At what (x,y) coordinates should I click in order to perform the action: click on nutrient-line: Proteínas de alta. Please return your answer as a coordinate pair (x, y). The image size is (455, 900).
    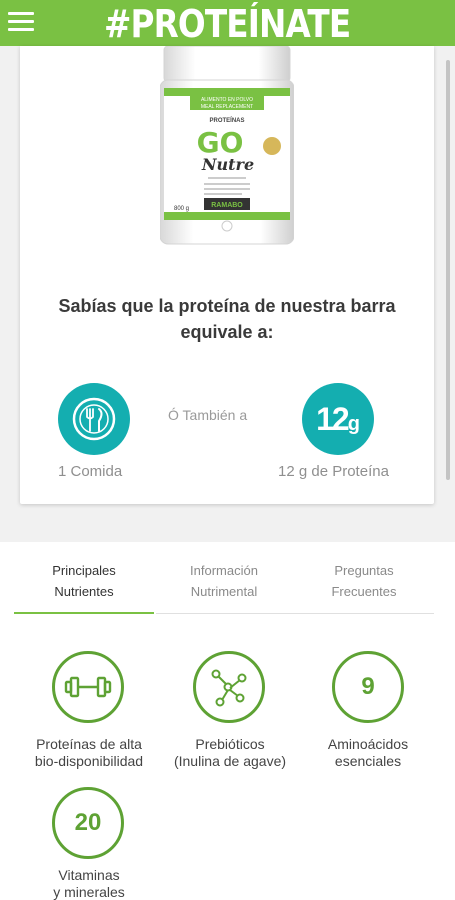
    Looking at the image, I should click on (89, 744).